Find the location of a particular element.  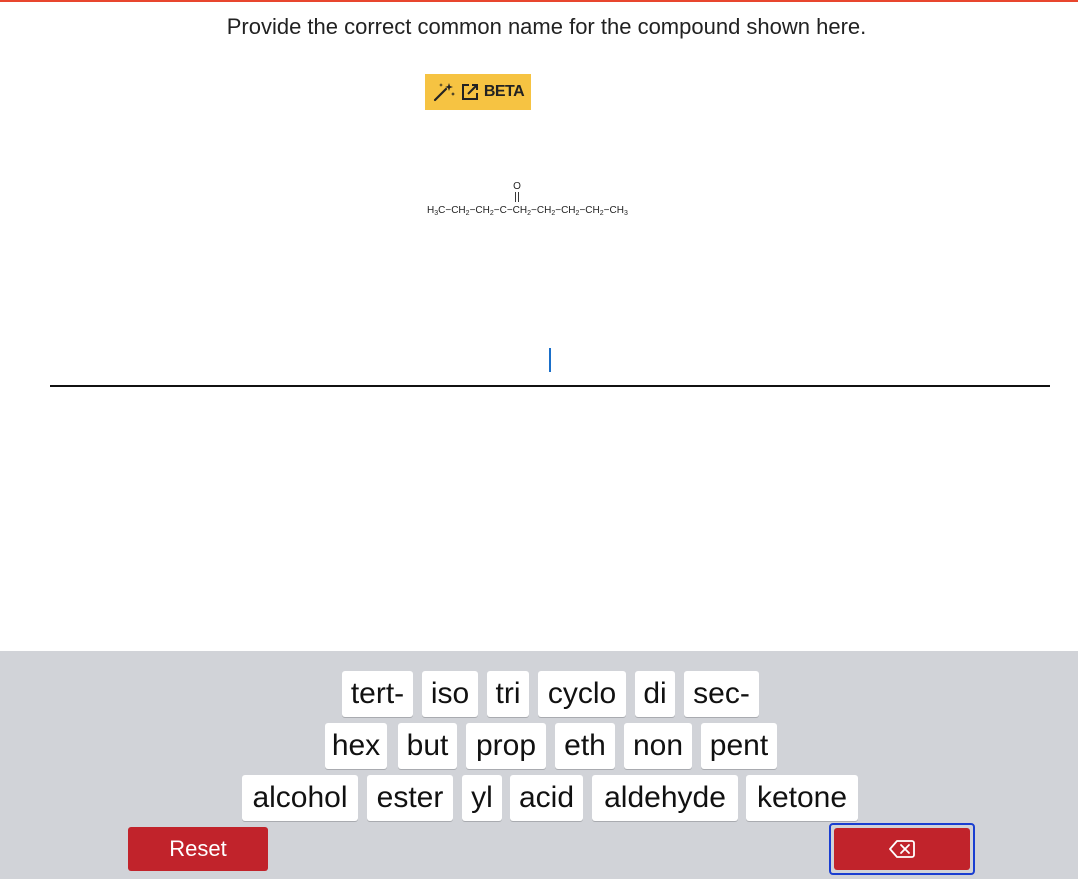

backspace-focus-ring is located at coordinates (902, 849).